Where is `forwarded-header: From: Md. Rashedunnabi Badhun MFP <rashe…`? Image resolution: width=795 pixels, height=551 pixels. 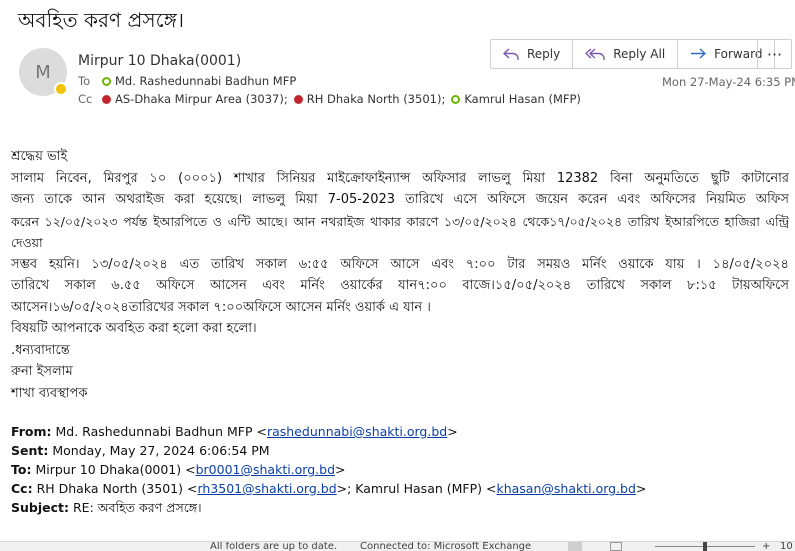
forwarded-header: From: Md. Rashedunnabi Badhun MFP <rashe… is located at coordinates (328, 469).